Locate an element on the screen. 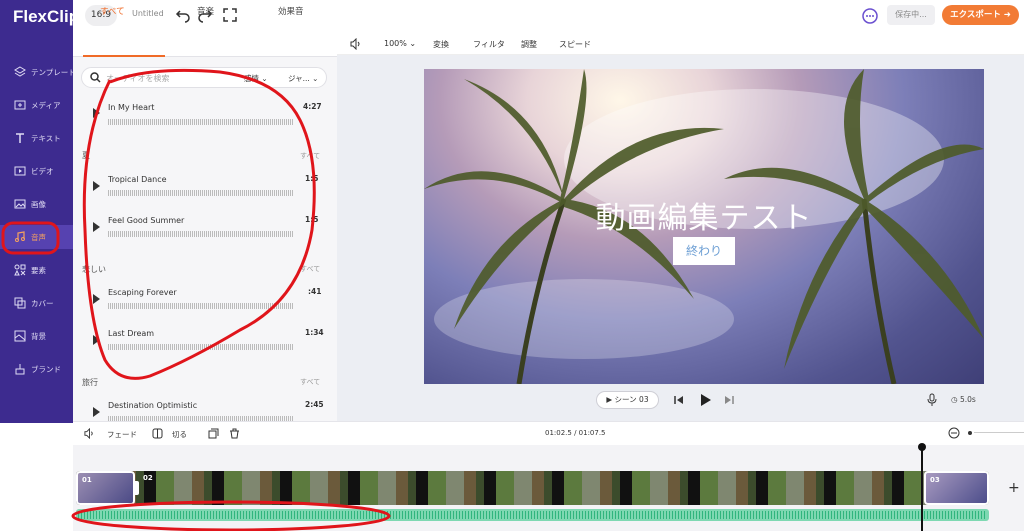  track-name: Destination Optimistic is located at coordinates (152, 405).